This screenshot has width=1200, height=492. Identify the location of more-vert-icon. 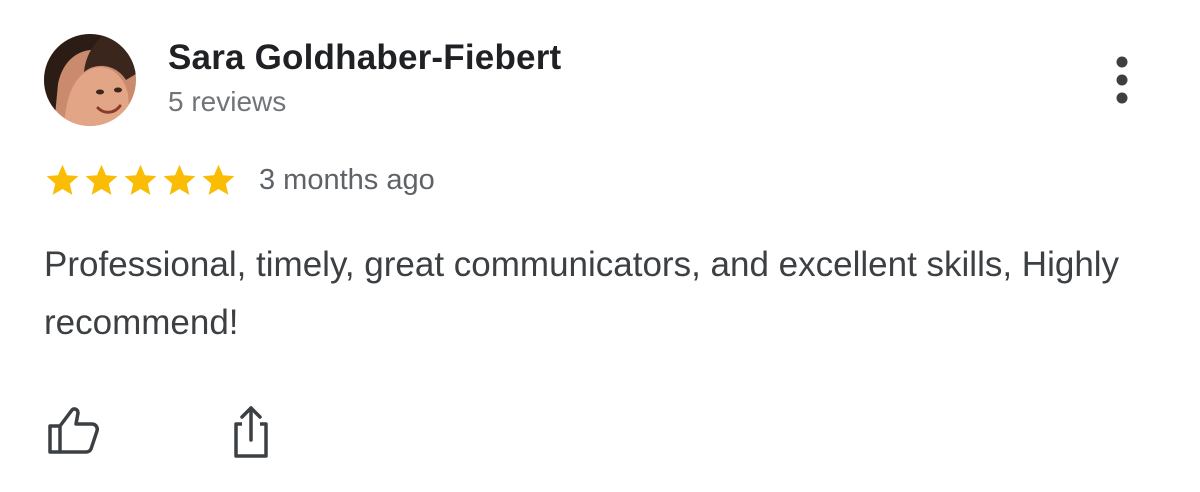
(1122, 80).